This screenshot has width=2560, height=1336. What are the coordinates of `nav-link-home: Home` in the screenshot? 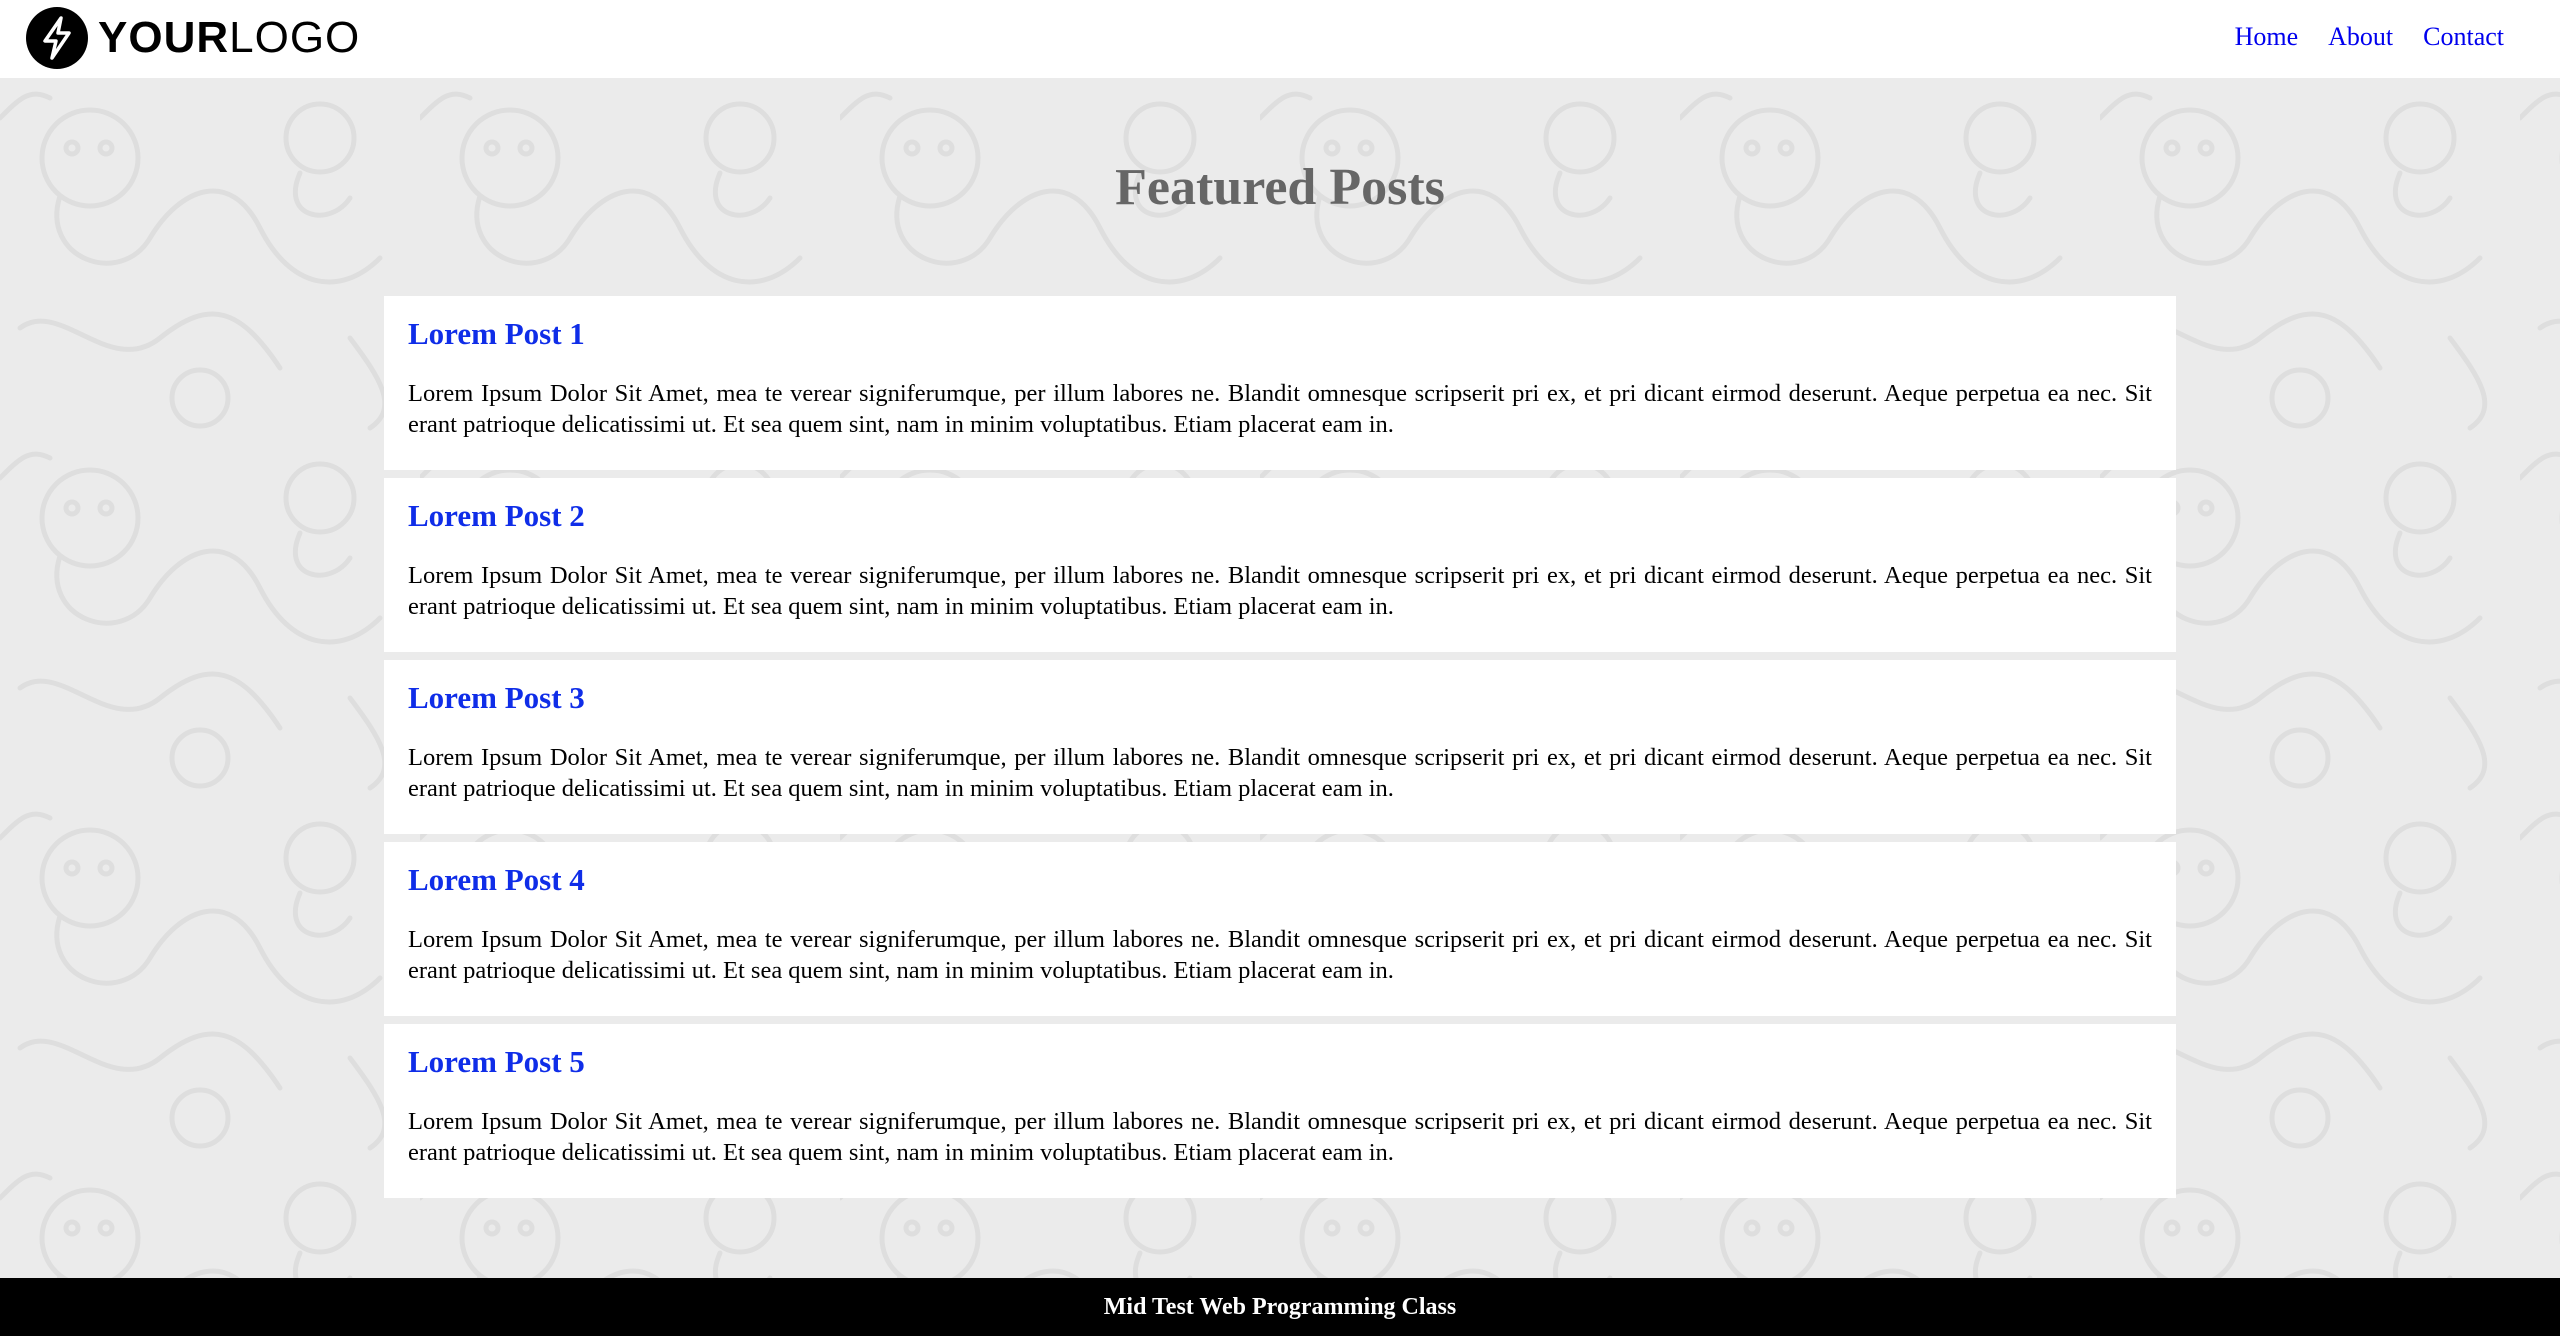 It's located at (2267, 37).